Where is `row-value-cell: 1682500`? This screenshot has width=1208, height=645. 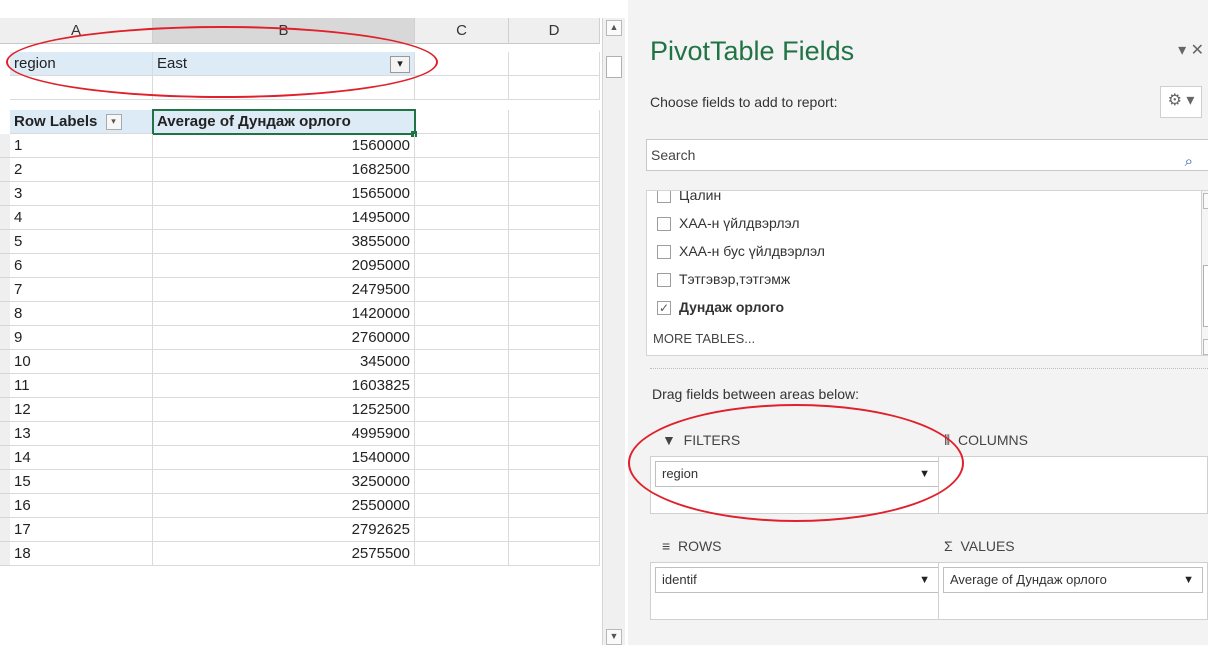
row-value-cell: 1682500 is located at coordinates (284, 170).